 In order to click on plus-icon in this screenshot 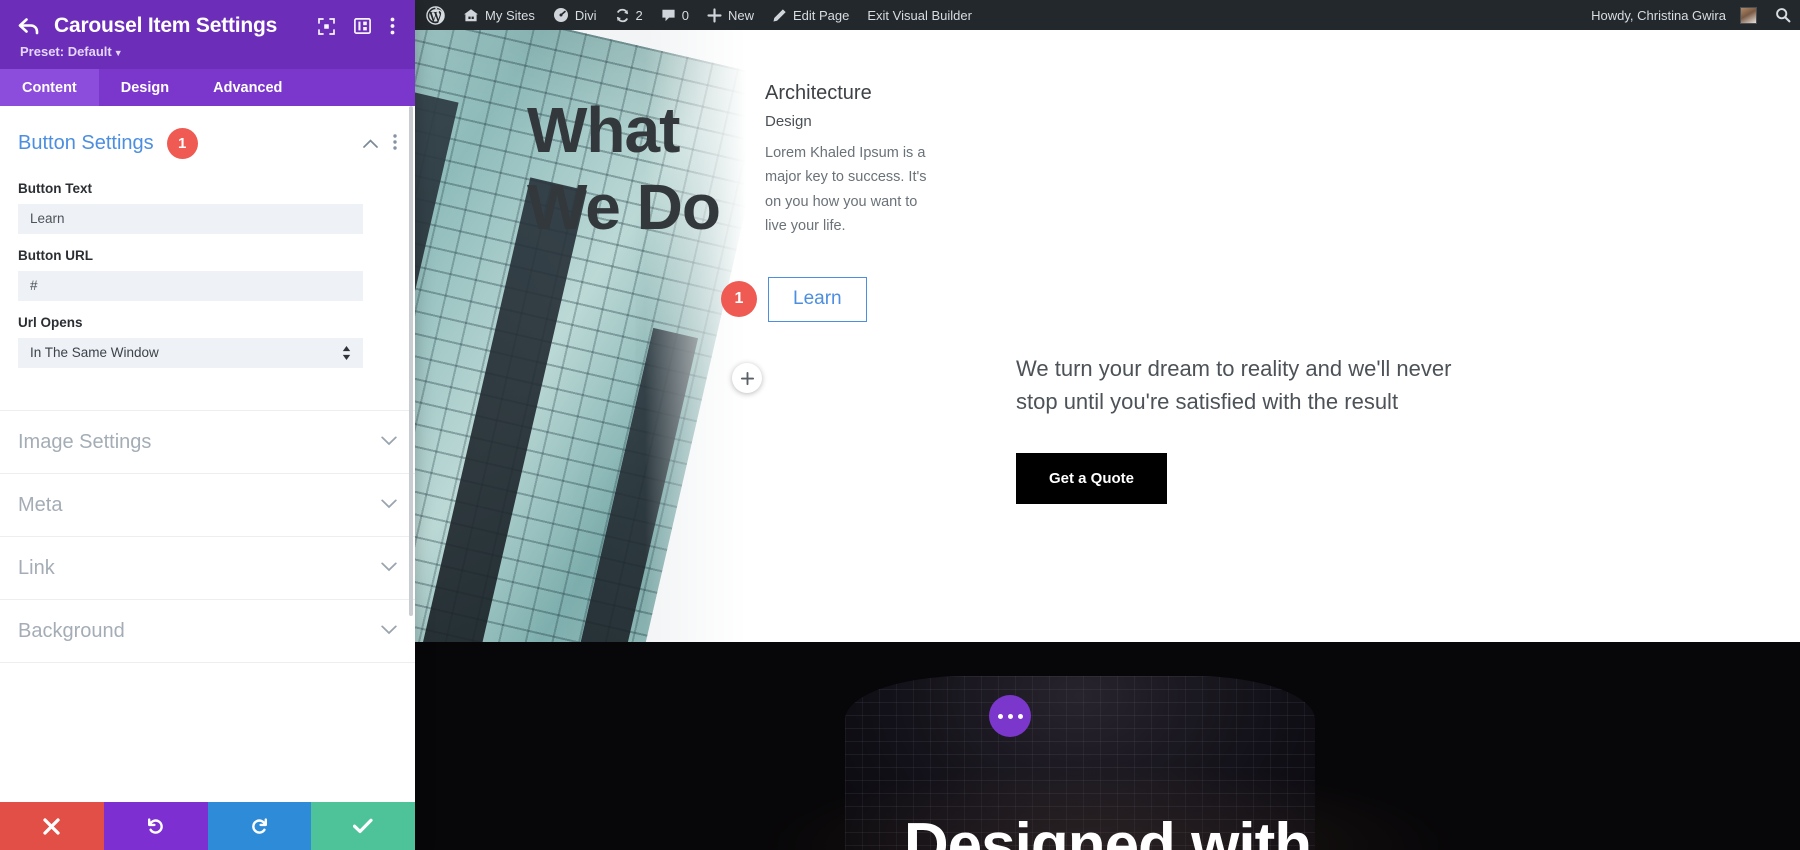, I will do `click(714, 15)`.